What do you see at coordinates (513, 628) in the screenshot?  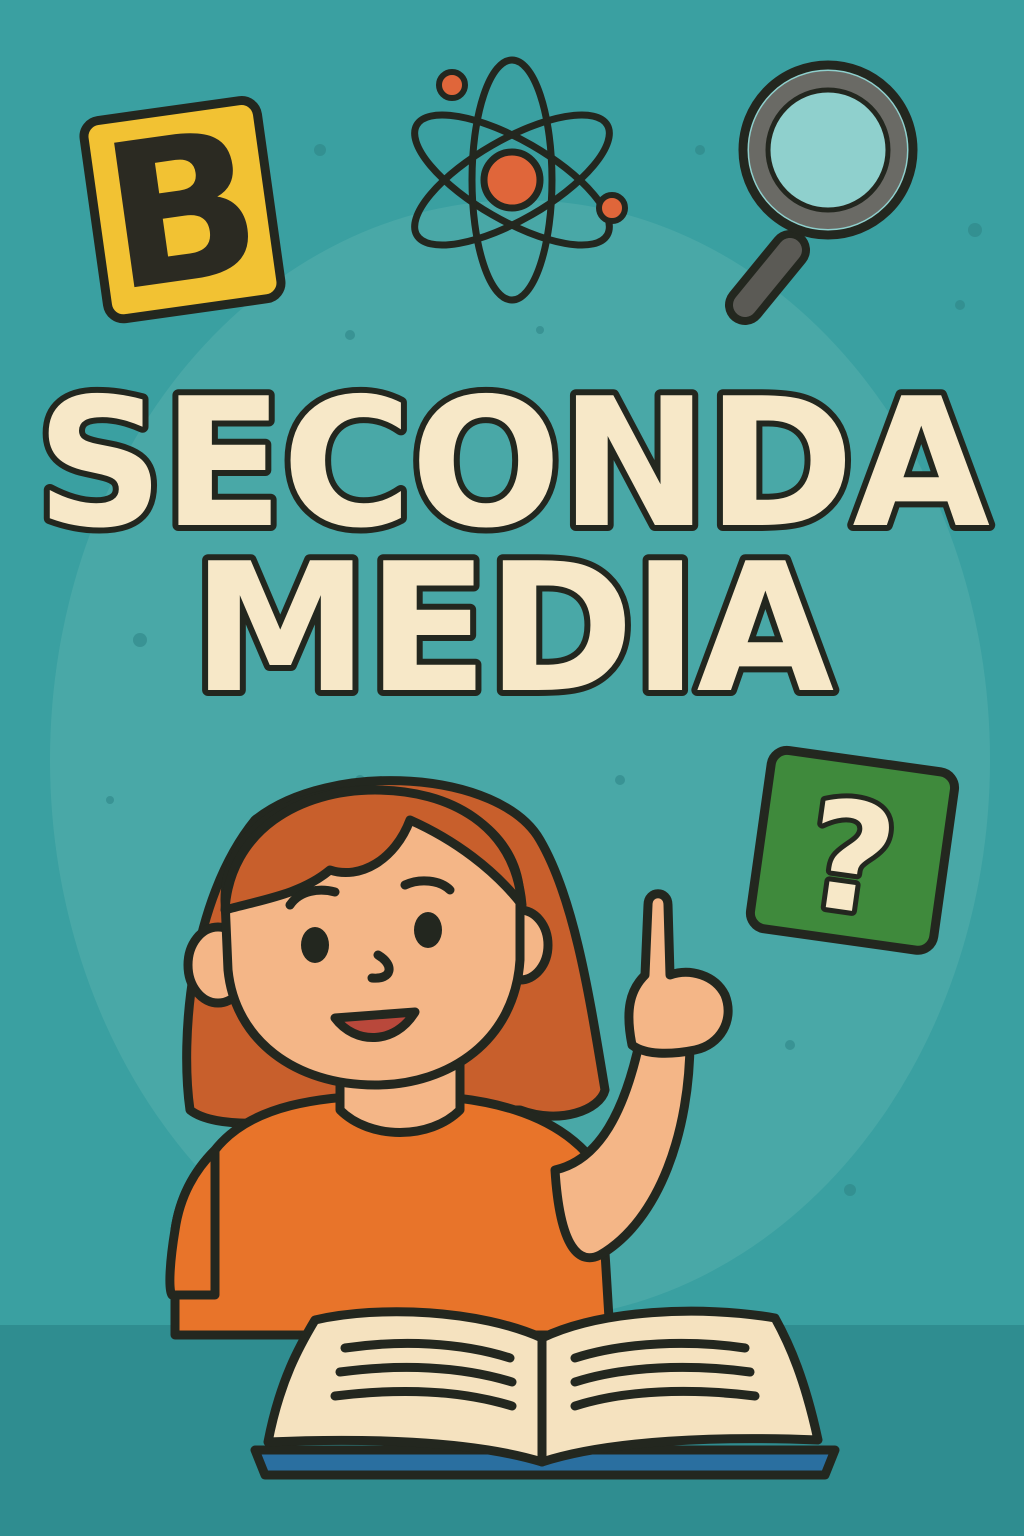 I see `title-line-2: MEDIA` at bounding box center [513, 628].